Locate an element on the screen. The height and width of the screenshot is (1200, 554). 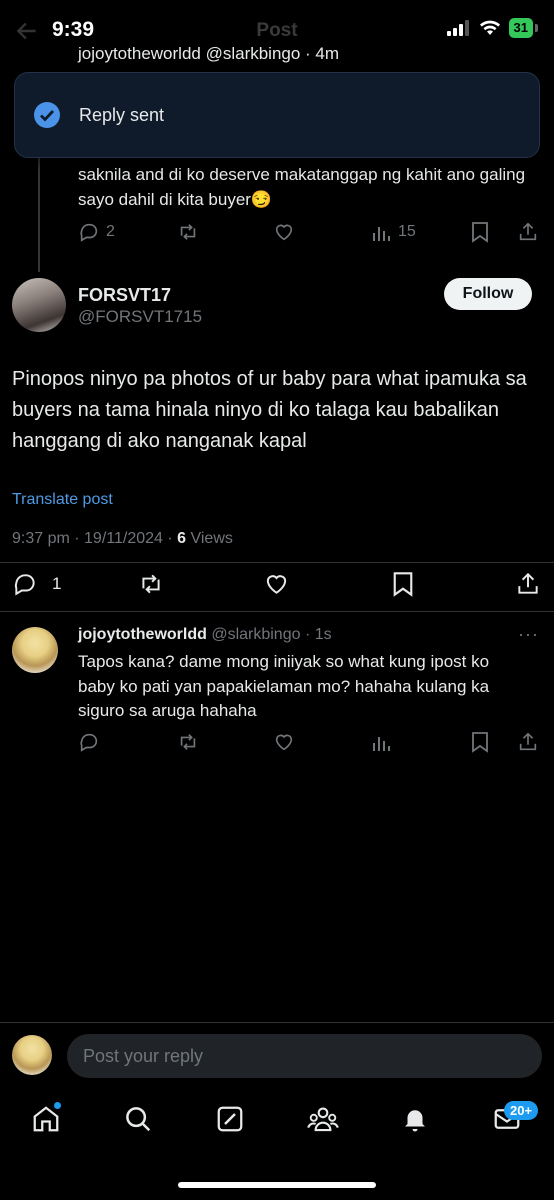
wifi-icon is located at coordinates (489, 27).